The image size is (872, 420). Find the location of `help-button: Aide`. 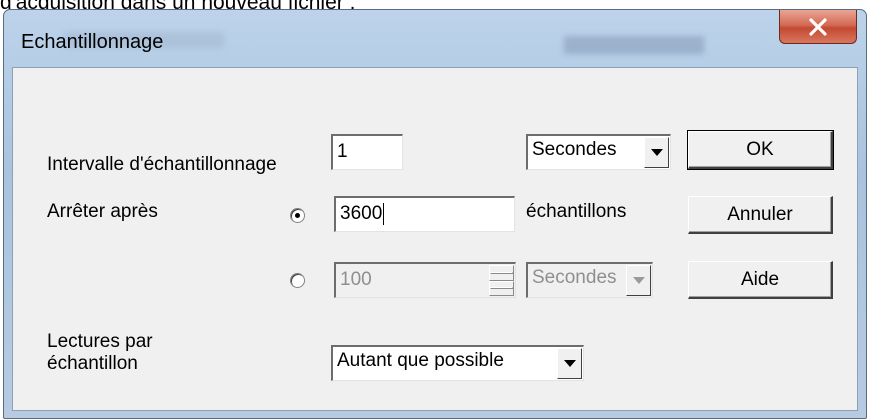

help-button: Aide is located at coordinates (760, 280).